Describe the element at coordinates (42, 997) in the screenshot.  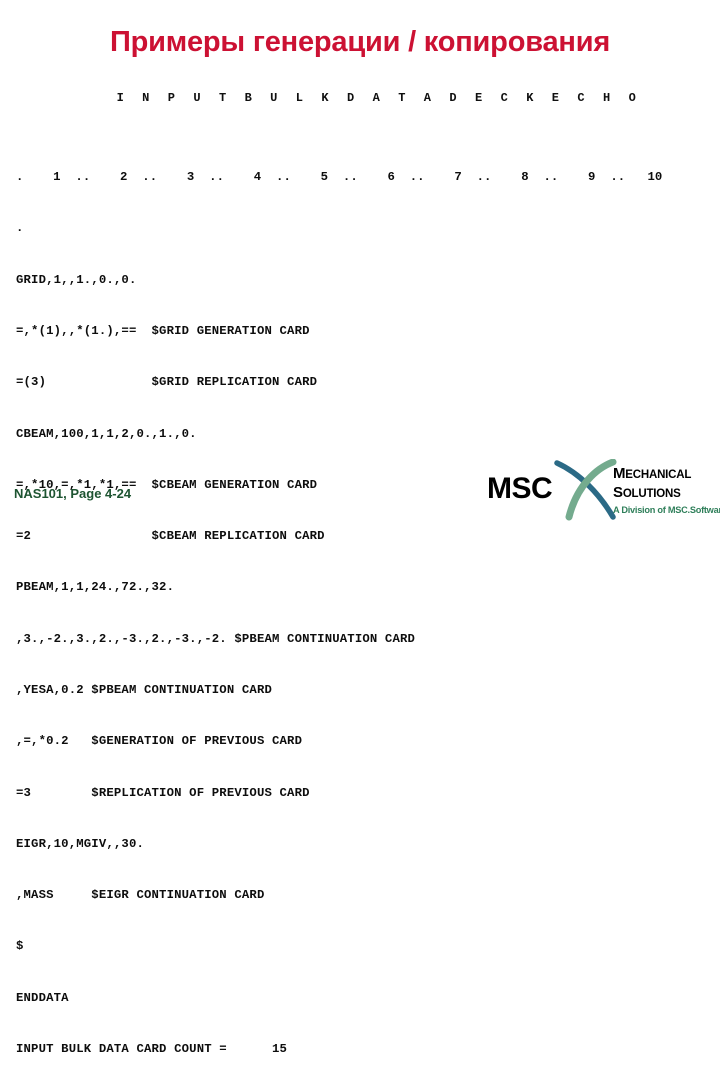
I see `listing-line: ENDDATA` at that location.